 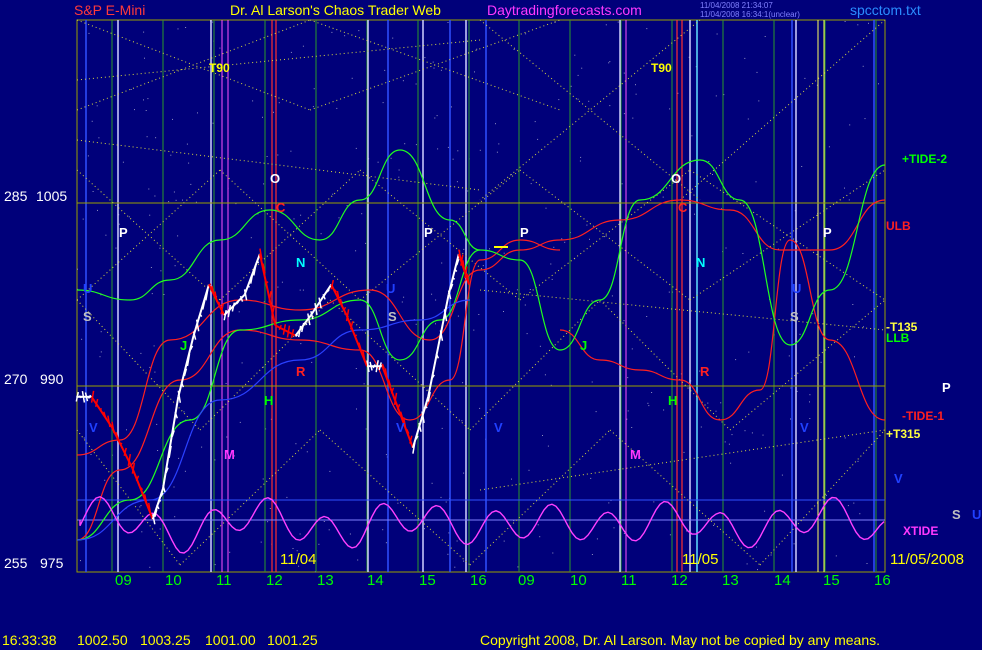 What do you see at coordinates (898, 338) in the screenshot?
I see `label-llb: LLB` at bounding box center [898, 338].